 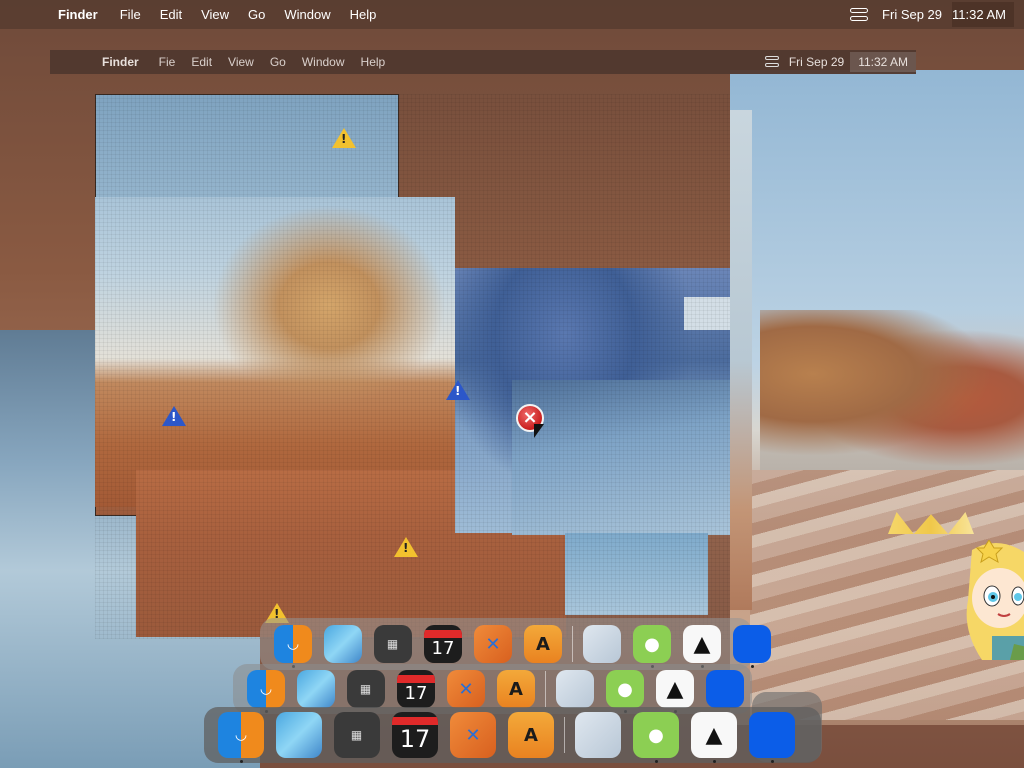 I want to click on menu-file: Fie, so click(x=167, y=62).